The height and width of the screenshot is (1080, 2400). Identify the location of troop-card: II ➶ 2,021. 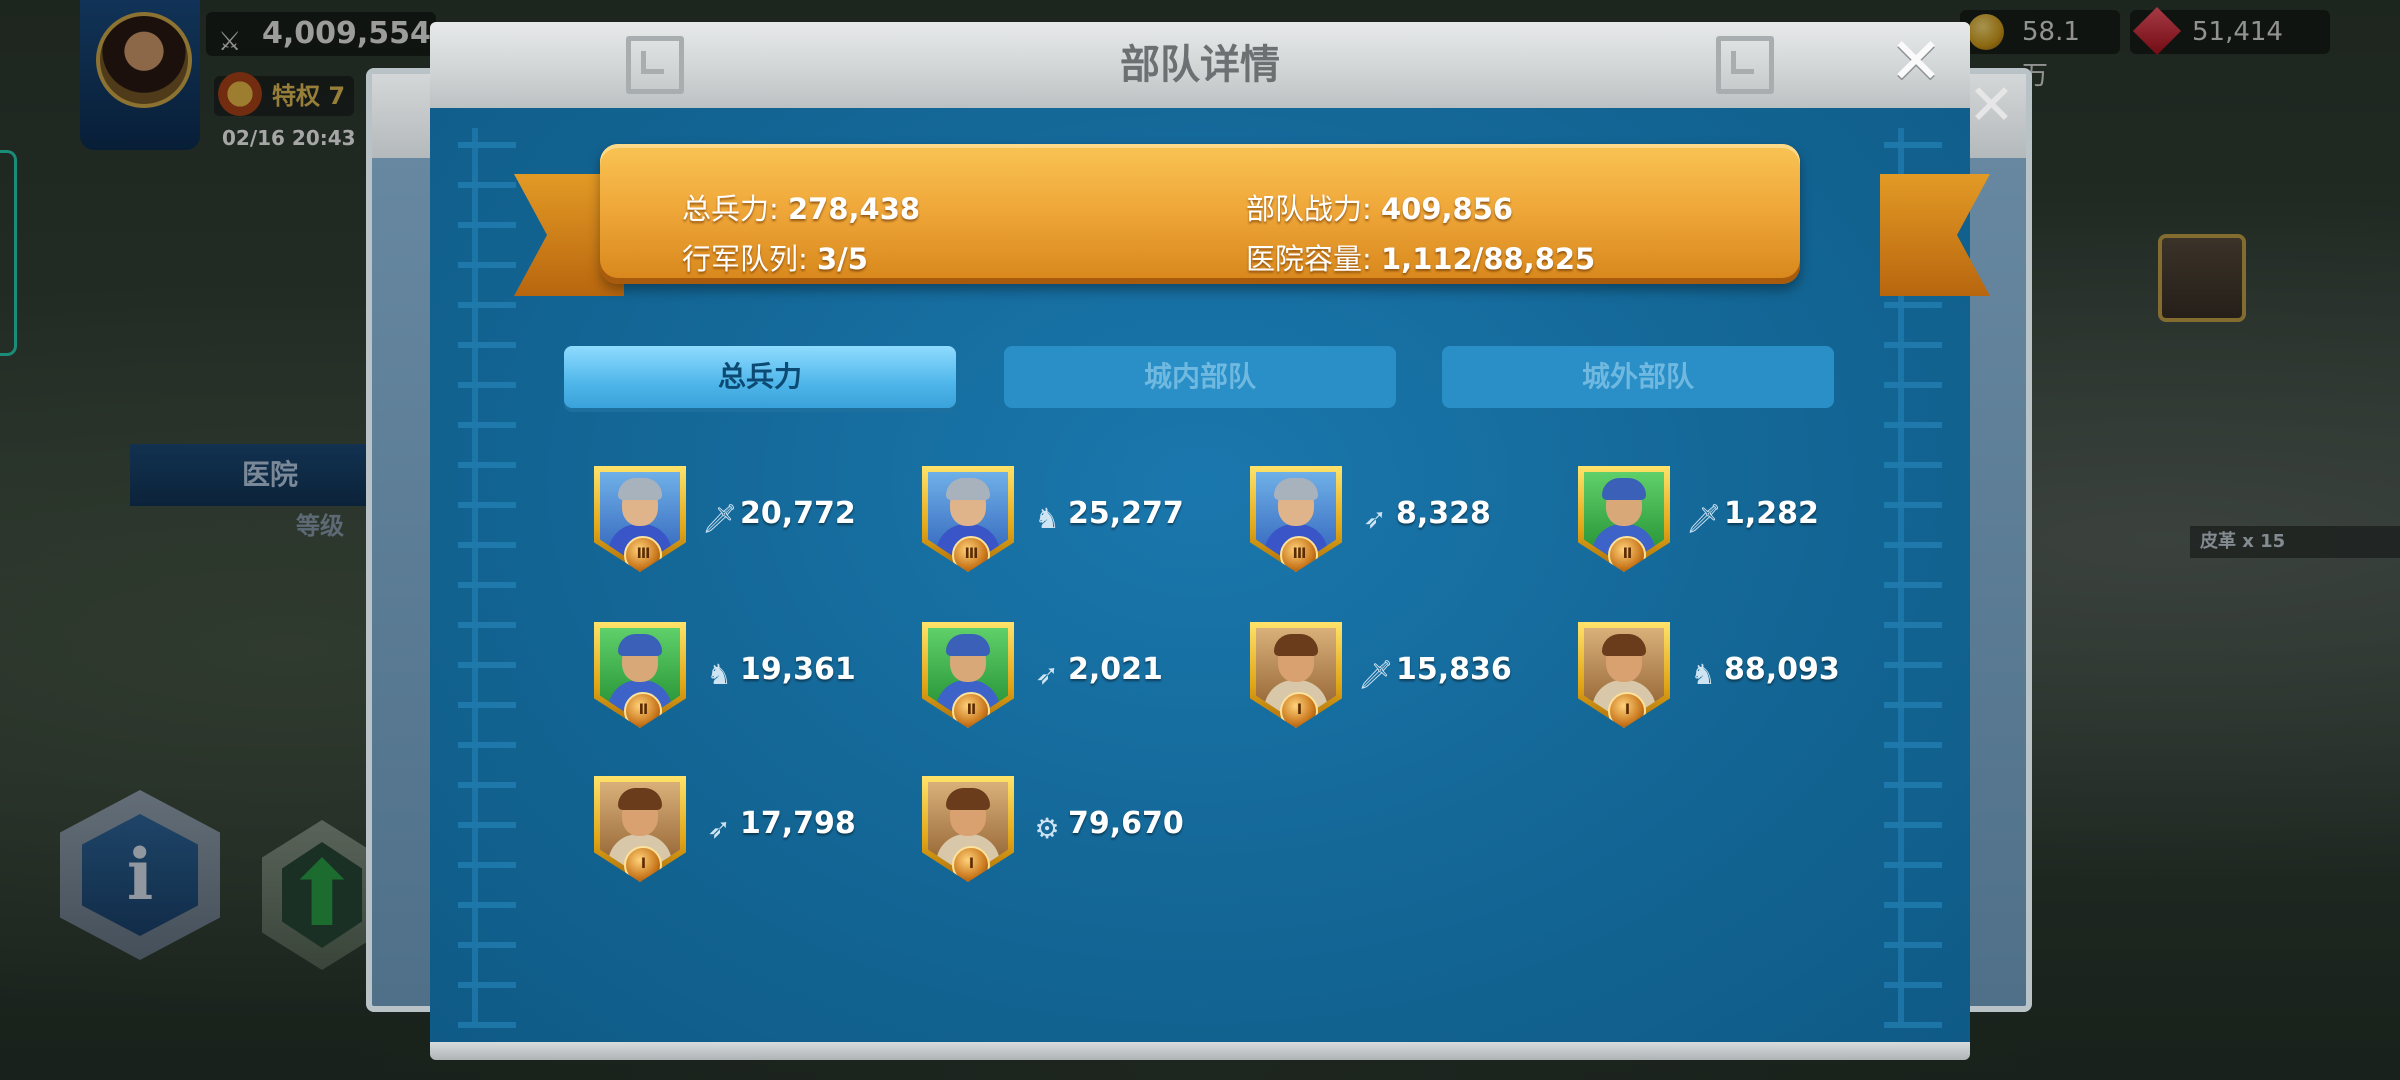
(1072, 677).